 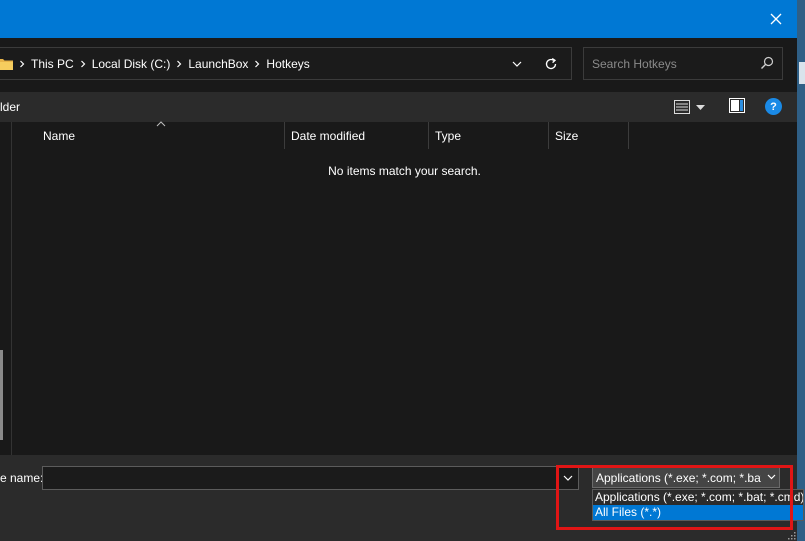 I want to click on resize-grip-icon, so click(x=791, y=536).